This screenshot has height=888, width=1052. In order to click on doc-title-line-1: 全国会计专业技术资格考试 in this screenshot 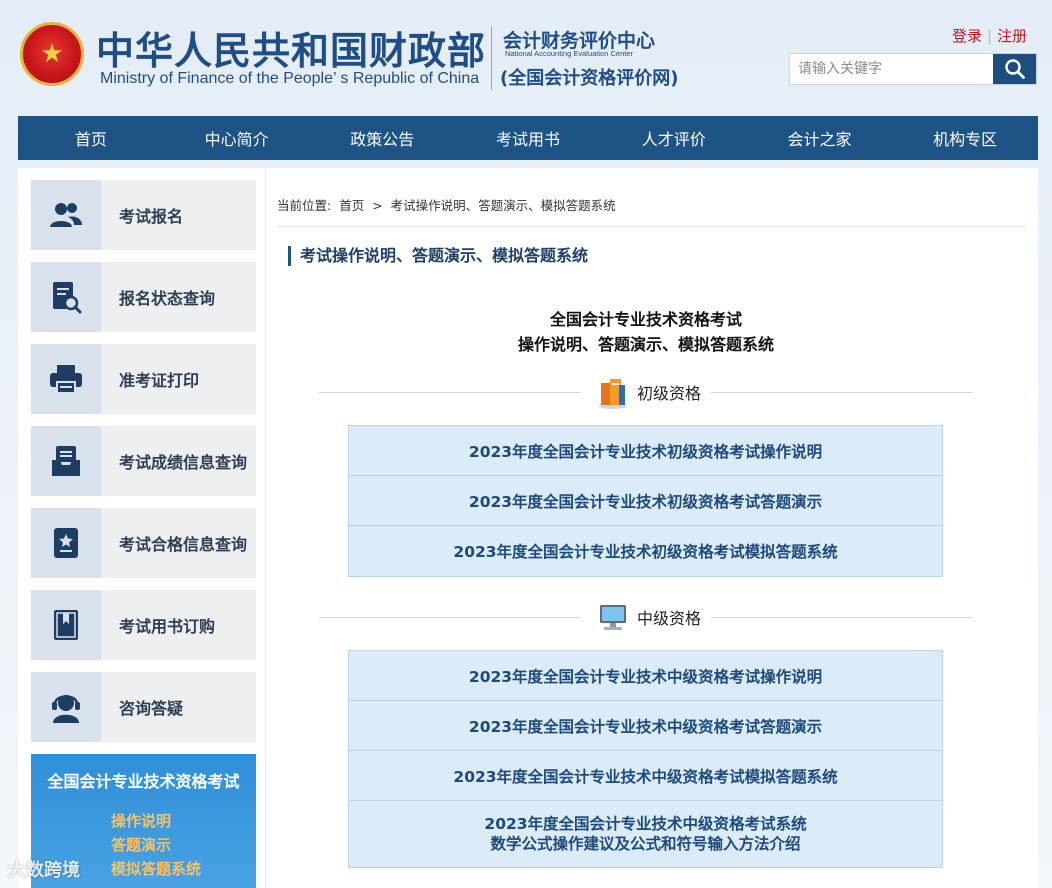, I will do `click(645, 319)`.